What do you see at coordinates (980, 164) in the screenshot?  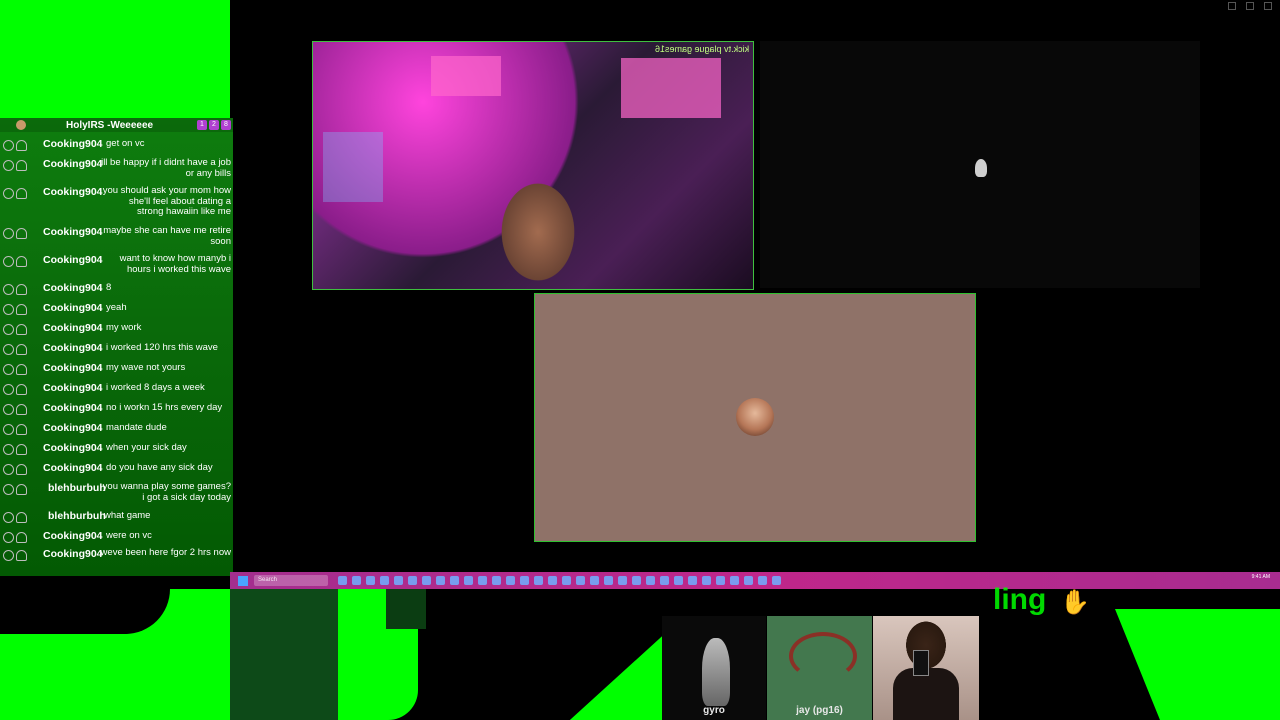 I see `video-tile-empty` at bounding box center [980, 164].